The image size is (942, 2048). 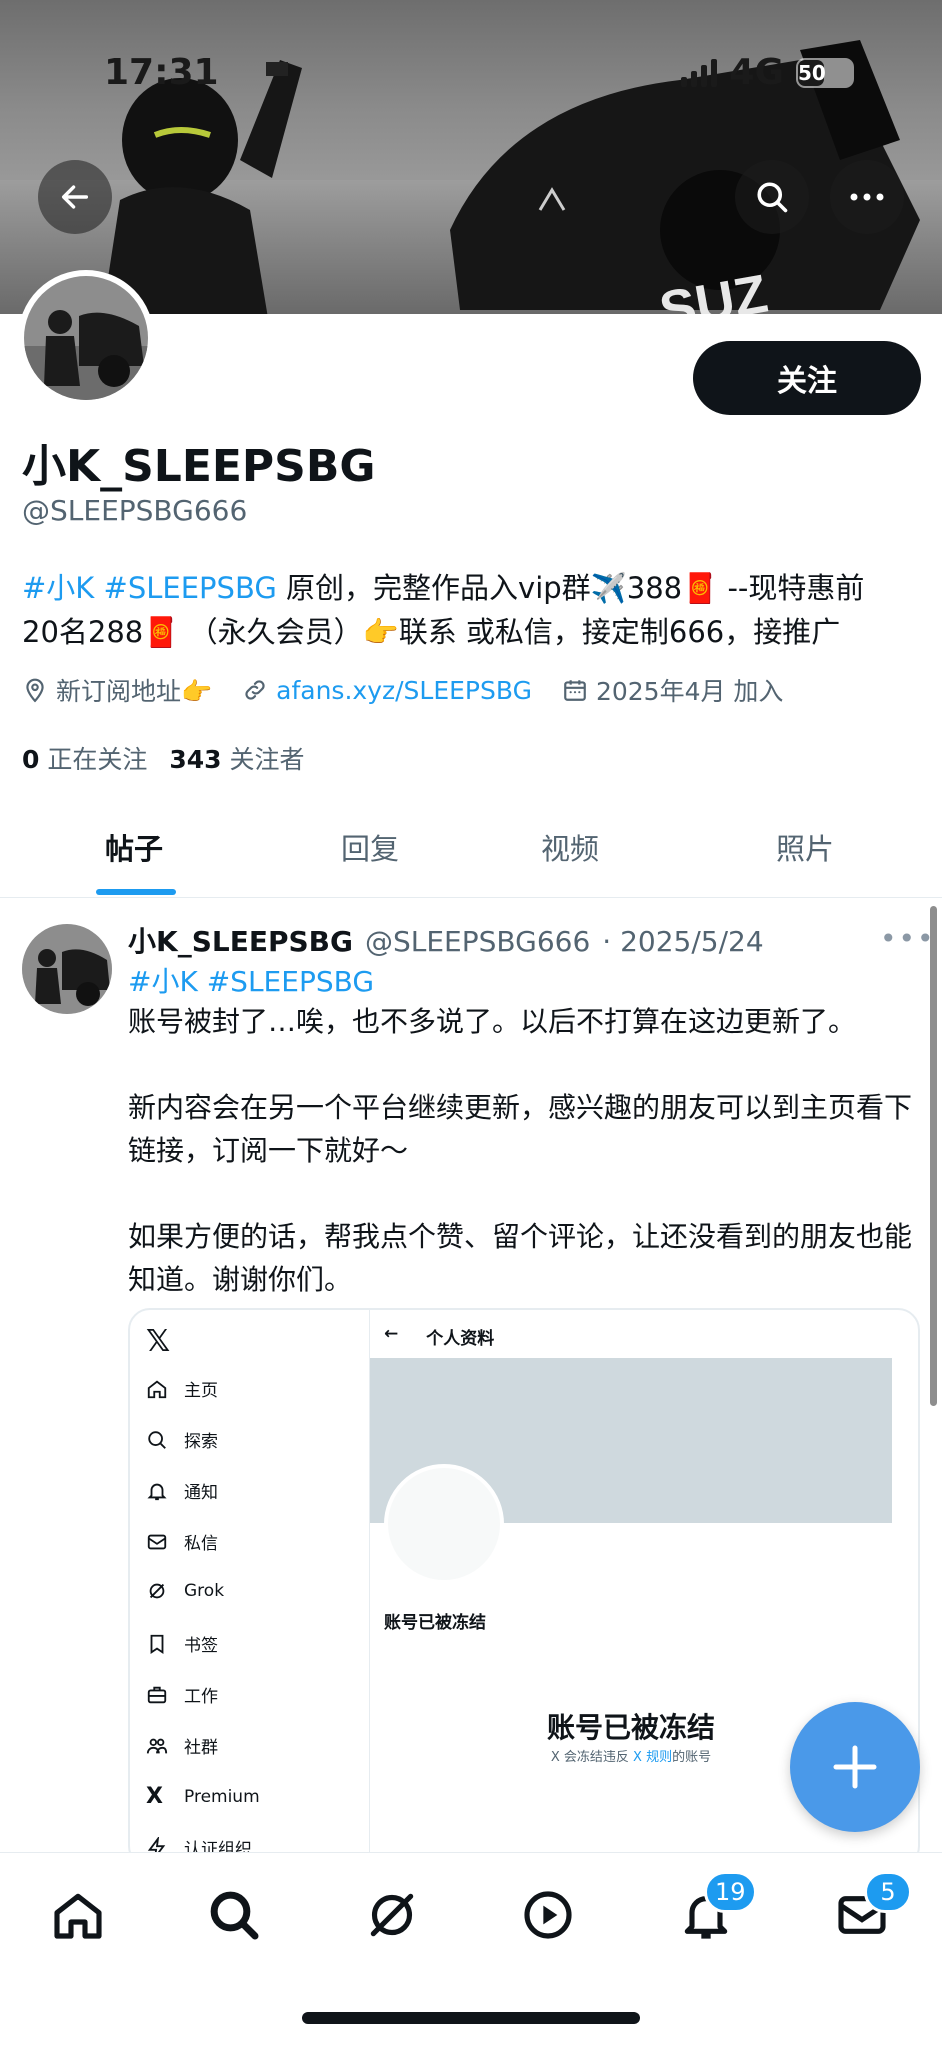 What do you see at coordinates (240, 940) in the screenshot?
I see `post-author-name: 小K_SLEEPSBG` at bounding box center [240, 940].